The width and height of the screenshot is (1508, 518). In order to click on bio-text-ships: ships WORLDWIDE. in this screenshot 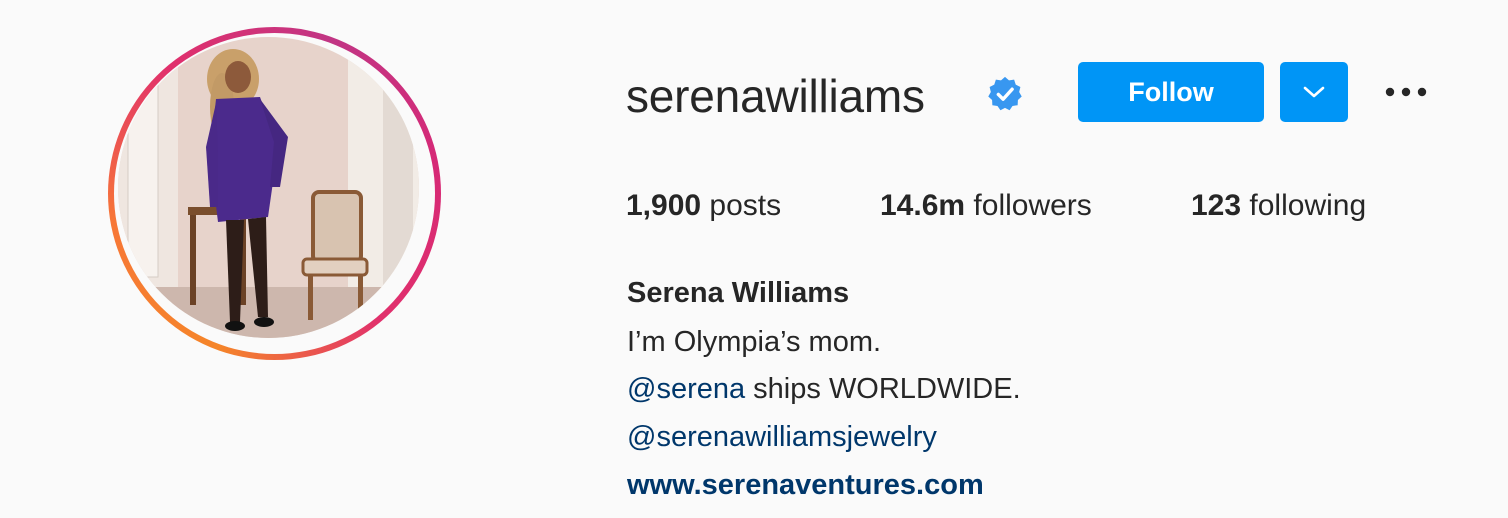, I will do `click(883, 389)`.